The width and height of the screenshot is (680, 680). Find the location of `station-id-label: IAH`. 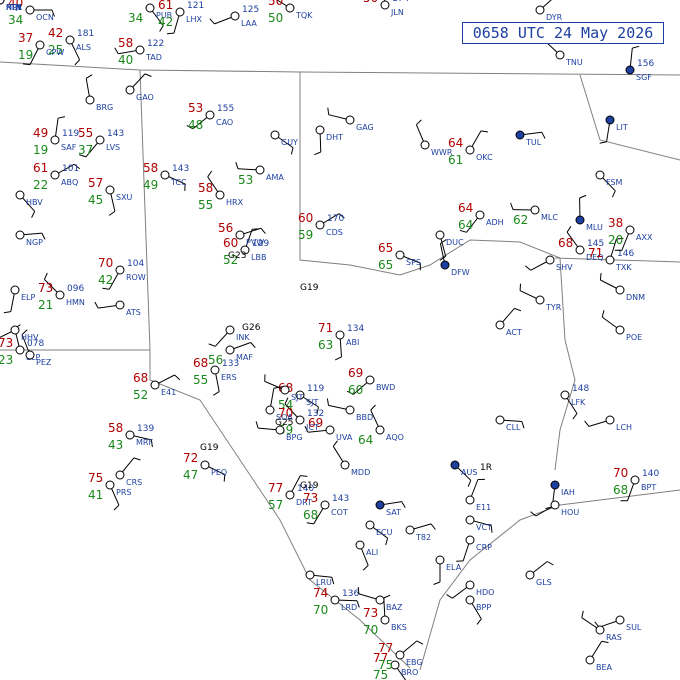

station-id-label: IAH is located at coordinates (568, 492).